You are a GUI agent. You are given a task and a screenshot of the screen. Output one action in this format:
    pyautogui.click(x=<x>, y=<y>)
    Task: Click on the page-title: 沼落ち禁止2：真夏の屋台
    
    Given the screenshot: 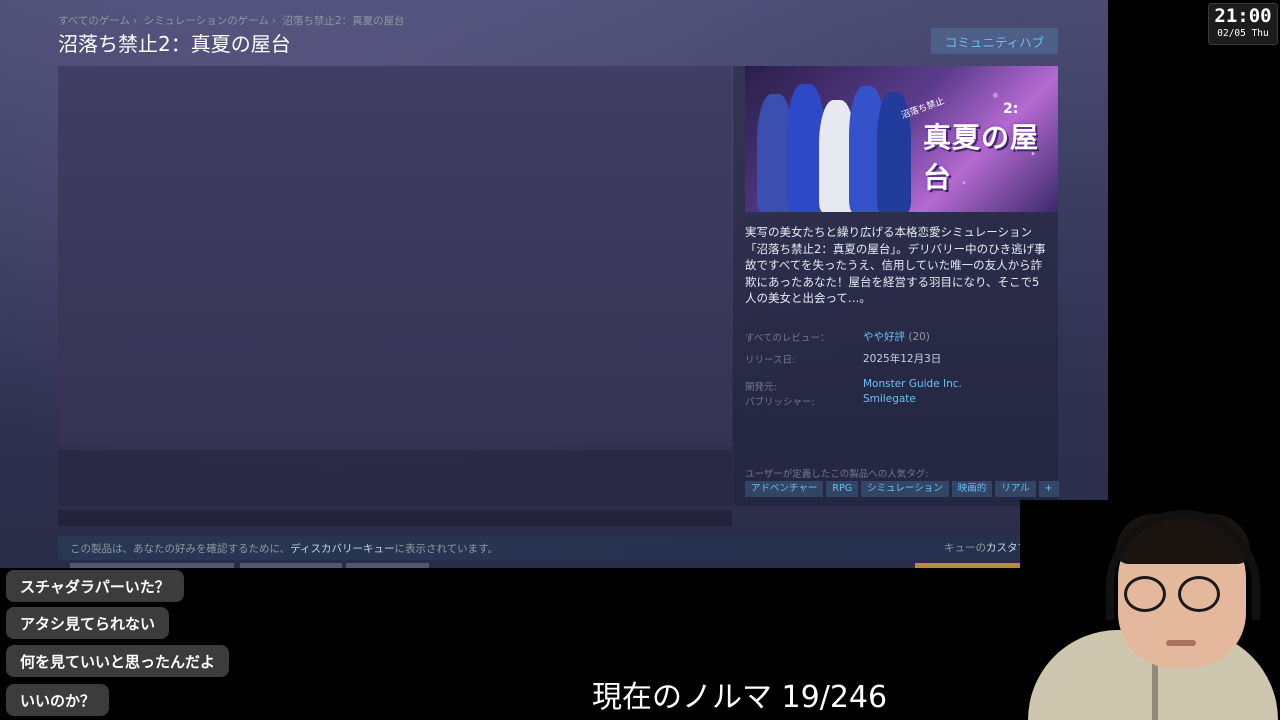 What is the action you would take?
    pyautogui.click(x=174, y=44)
    